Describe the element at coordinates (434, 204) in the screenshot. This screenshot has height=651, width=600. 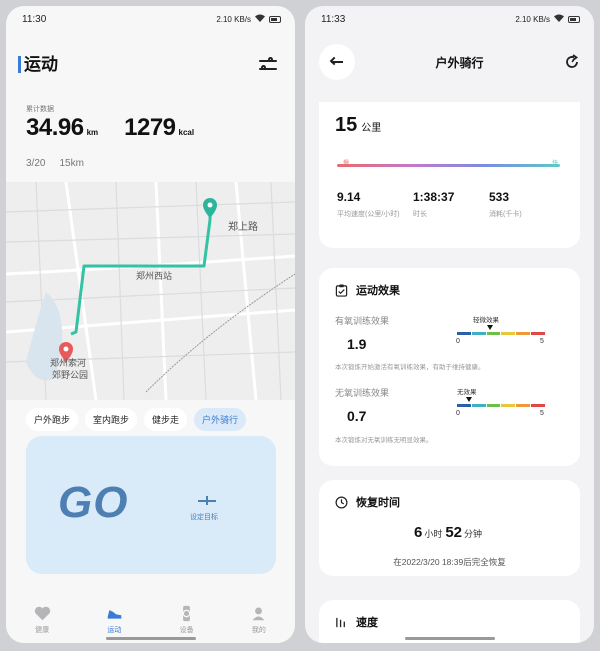
I see `metric-duration: 1:38:37 时长` at that location.